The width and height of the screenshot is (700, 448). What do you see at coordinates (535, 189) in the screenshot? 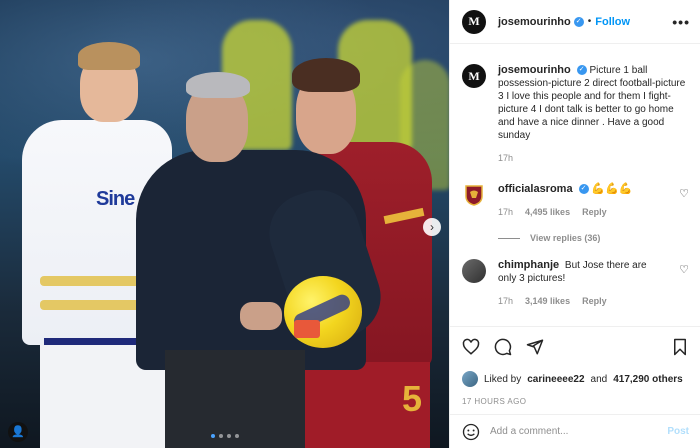
I see `comment-username: officialasroma` at bounding box center [535, 189].